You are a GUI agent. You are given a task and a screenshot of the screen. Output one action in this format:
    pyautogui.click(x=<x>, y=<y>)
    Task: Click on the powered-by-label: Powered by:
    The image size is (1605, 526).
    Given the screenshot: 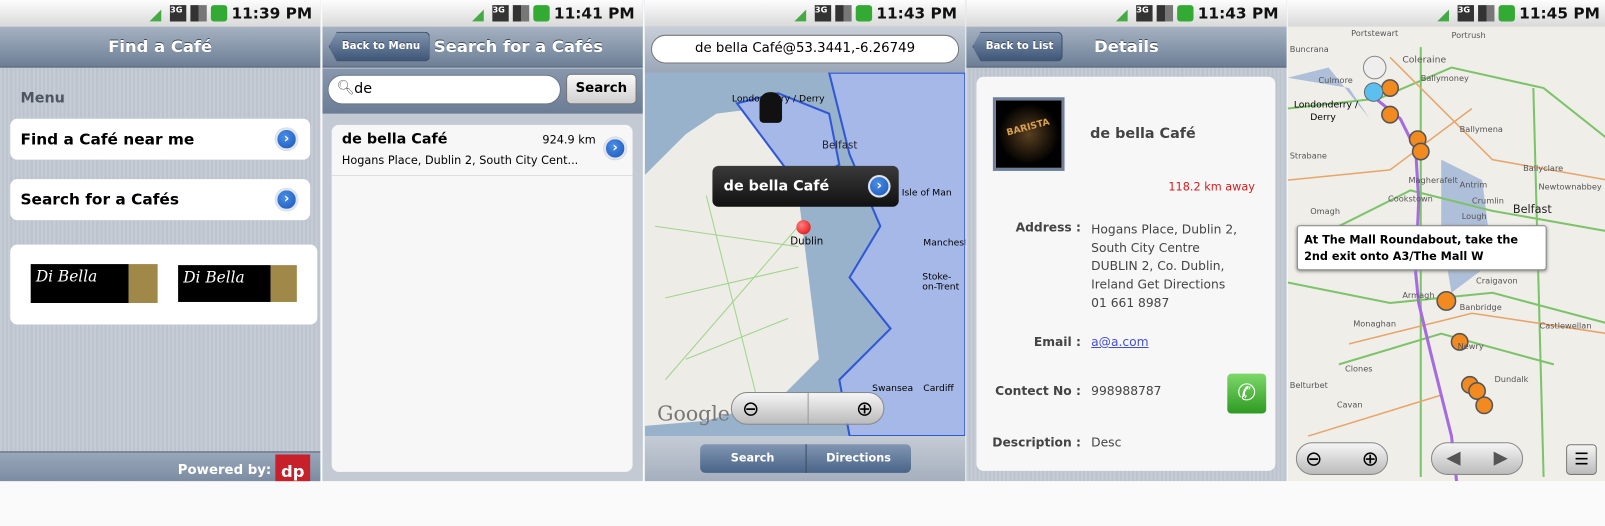 What is the action you would take?
    pyautogui.click(x=224, y=470)
    